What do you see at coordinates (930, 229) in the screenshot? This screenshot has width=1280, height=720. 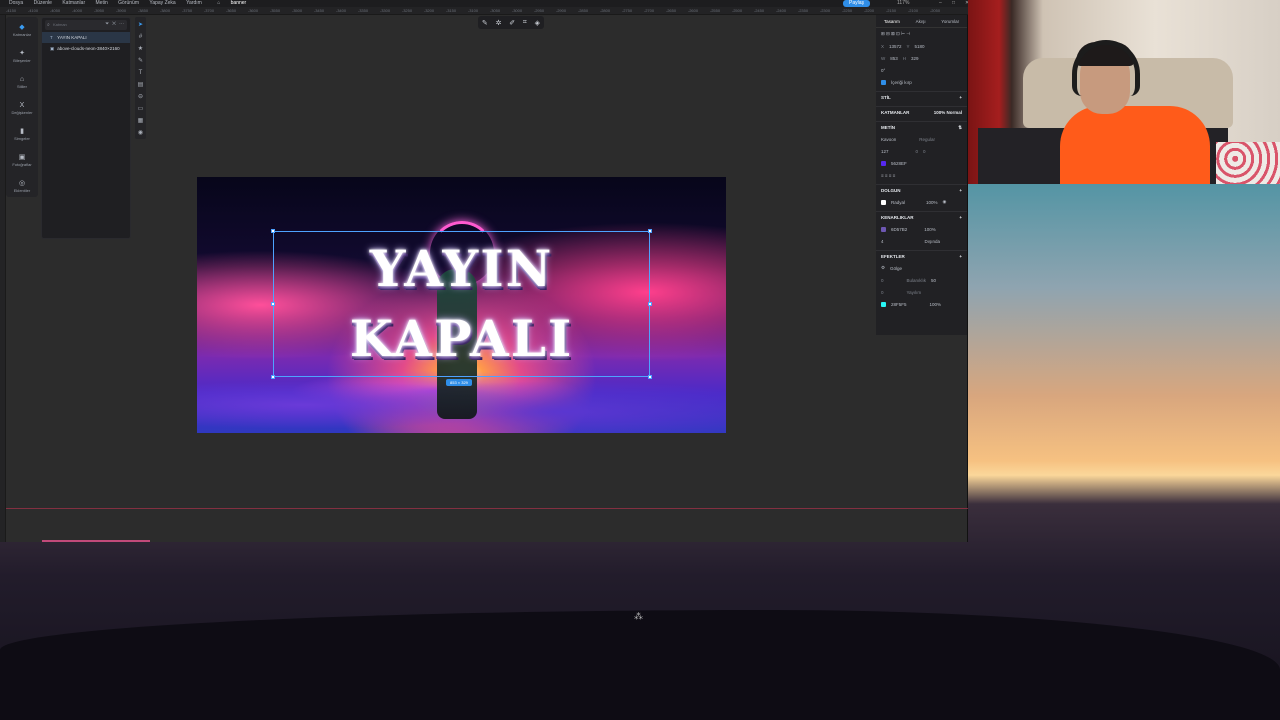 I see `stroke-opacity: 100%` at bounding box center [930, 229].